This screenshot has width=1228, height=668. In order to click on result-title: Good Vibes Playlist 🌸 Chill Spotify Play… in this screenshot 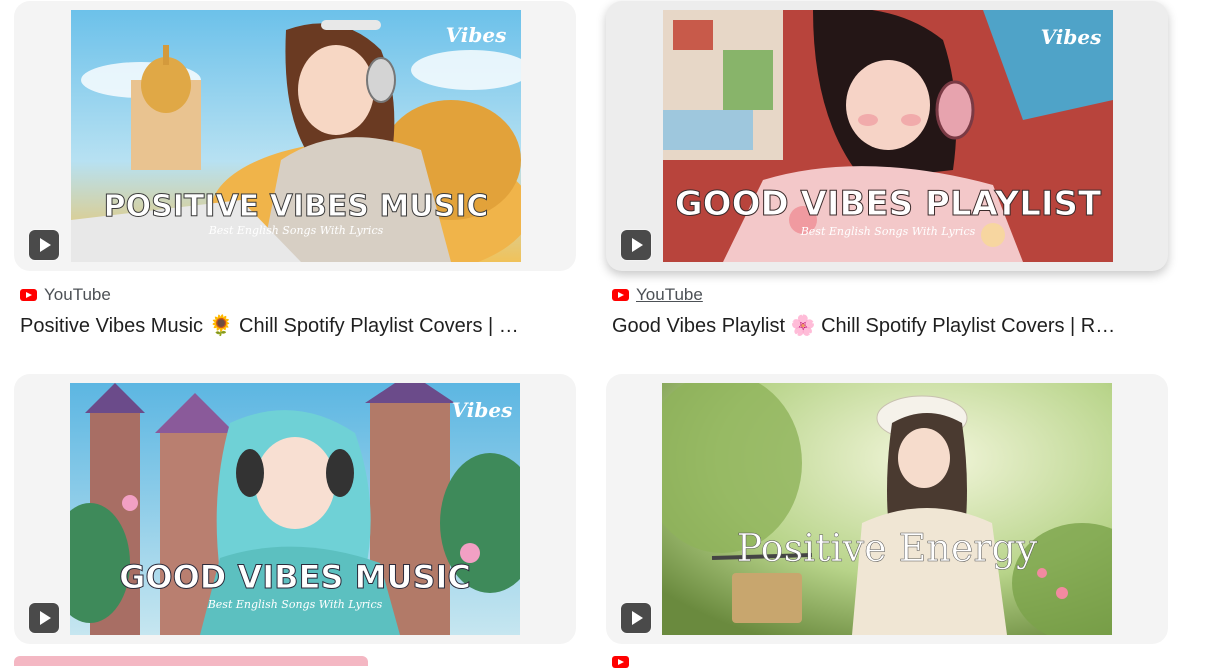, I will do `click(890, 325)`.